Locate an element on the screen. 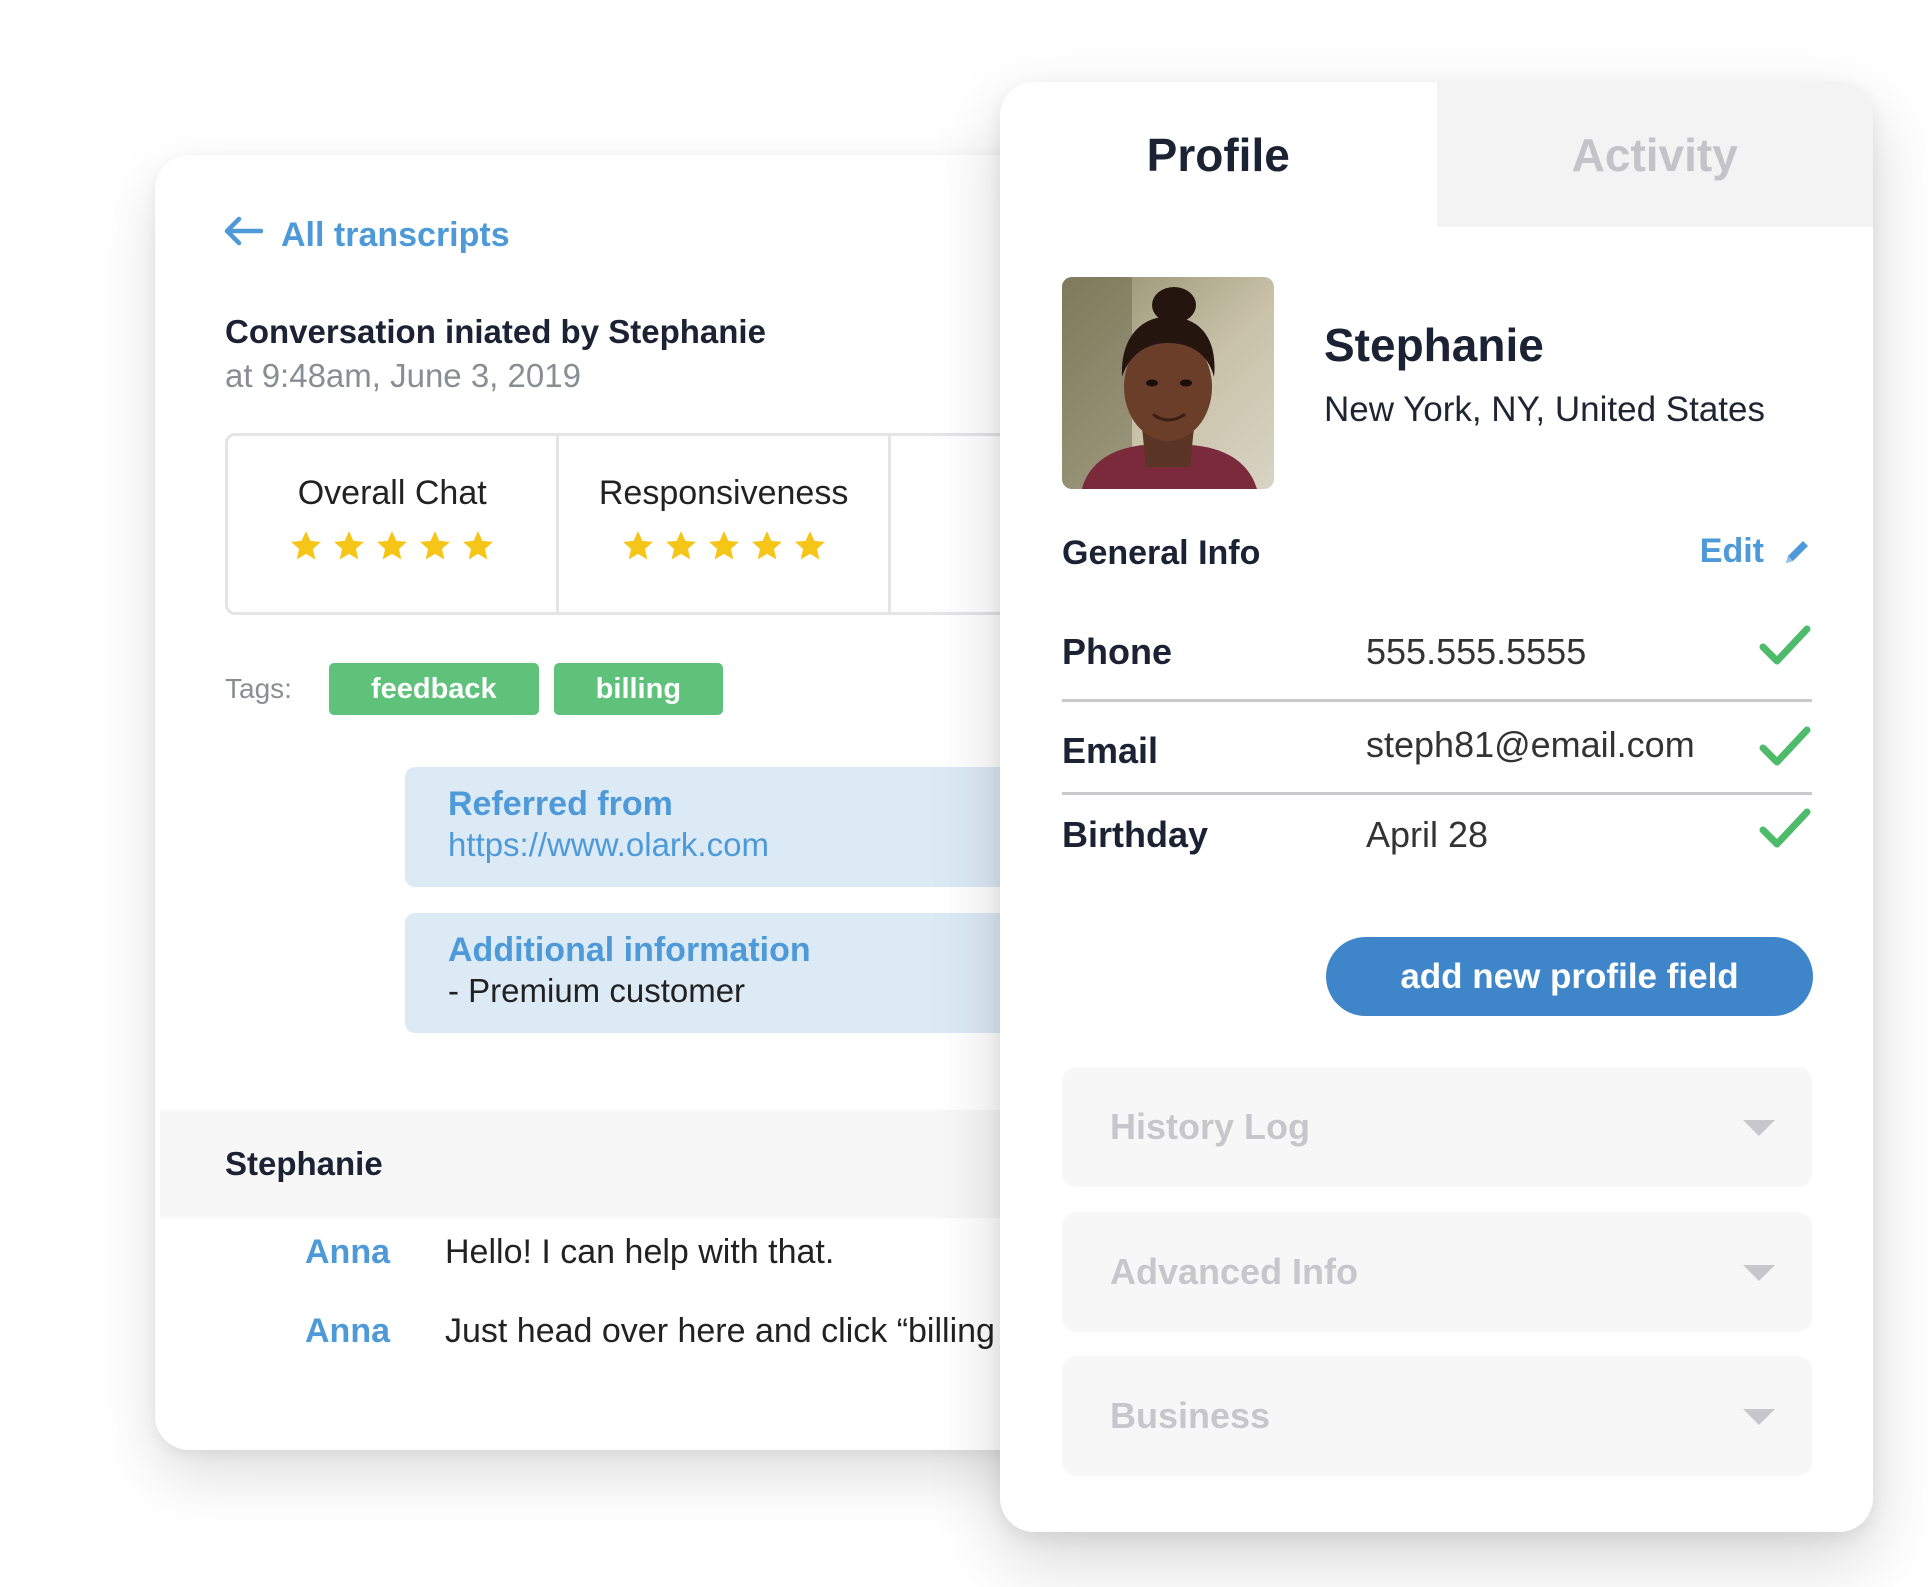 The height and width of the screenshot is (1587, 1932). message-text: Just head over here and click “billing is located at coordinates (720, 1331).